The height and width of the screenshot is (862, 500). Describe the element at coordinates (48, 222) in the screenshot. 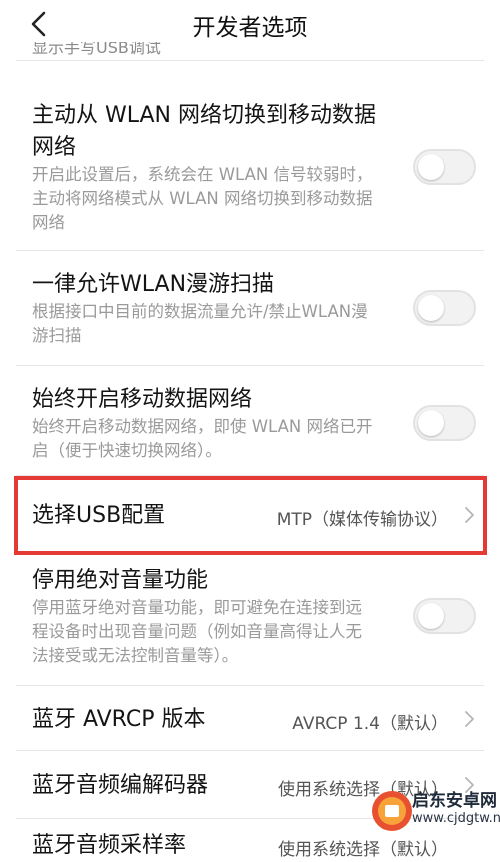

I see `setting-description: 网络` at that location.